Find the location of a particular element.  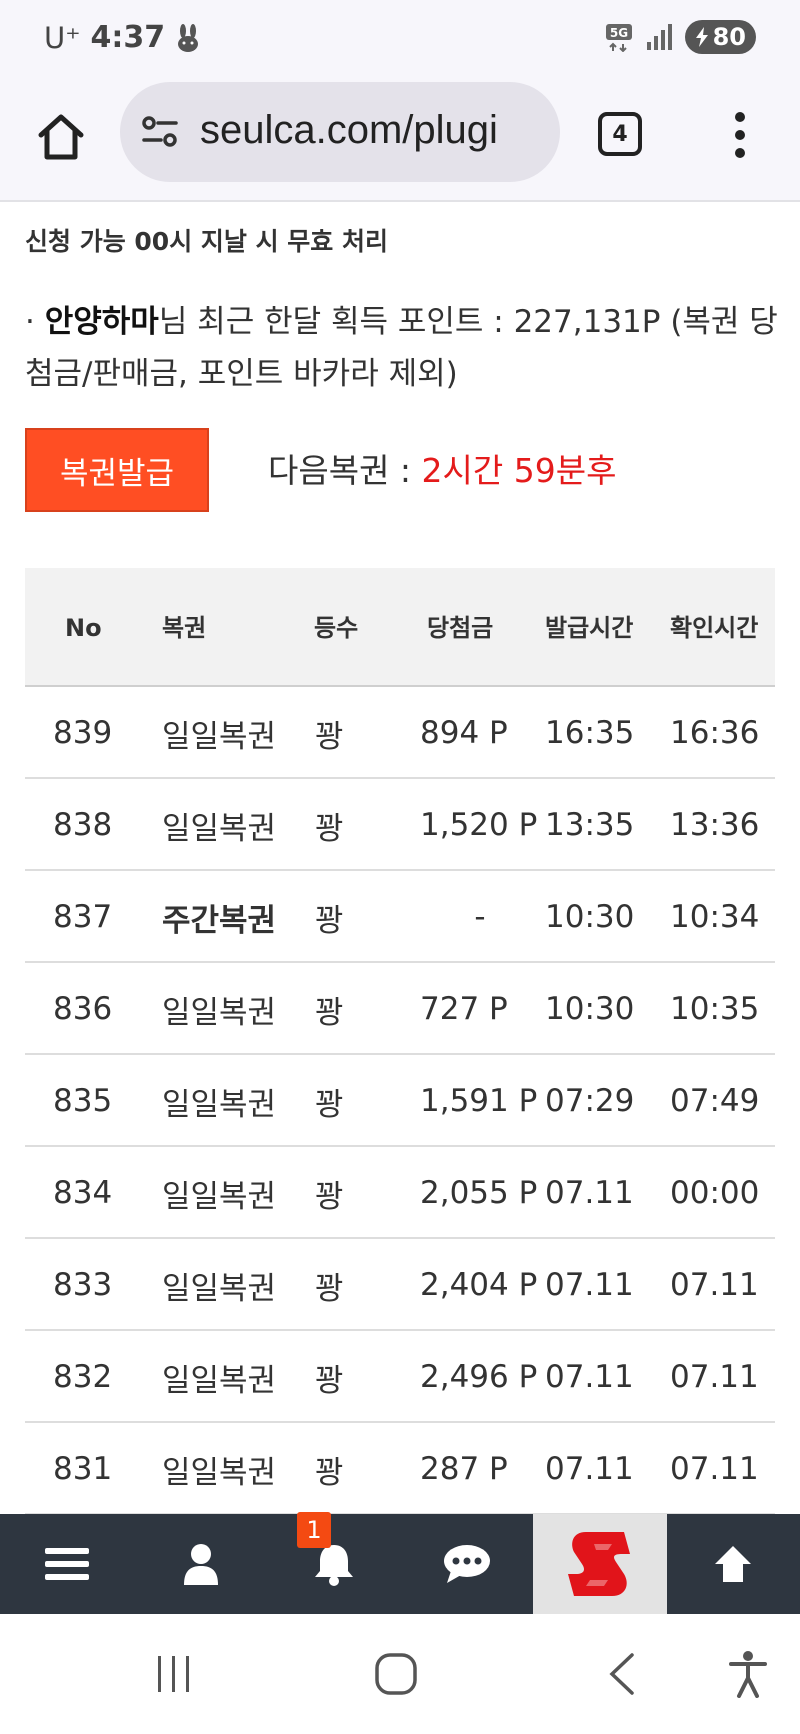

header-check-time: 확인시간 is located at coordinates (714, 627).